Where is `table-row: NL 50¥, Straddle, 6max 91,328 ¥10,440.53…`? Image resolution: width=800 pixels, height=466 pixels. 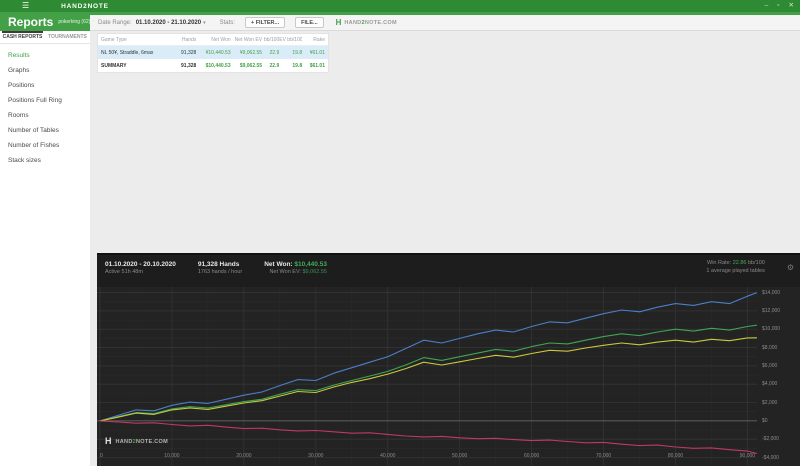 table-row: NL 50¥, Straddle, 6max 91,328 ¥10,440.53… is located at coordinates (213, 52).